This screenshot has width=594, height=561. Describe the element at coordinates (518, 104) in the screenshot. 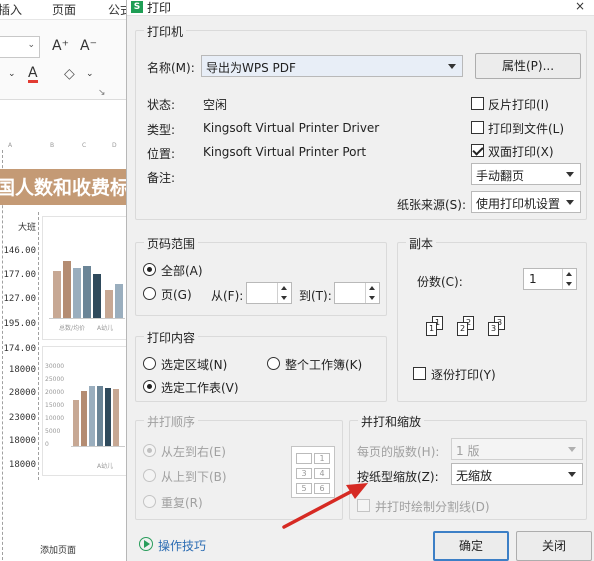

I see `reverse-print-label: 反片打印(I)` at that location.